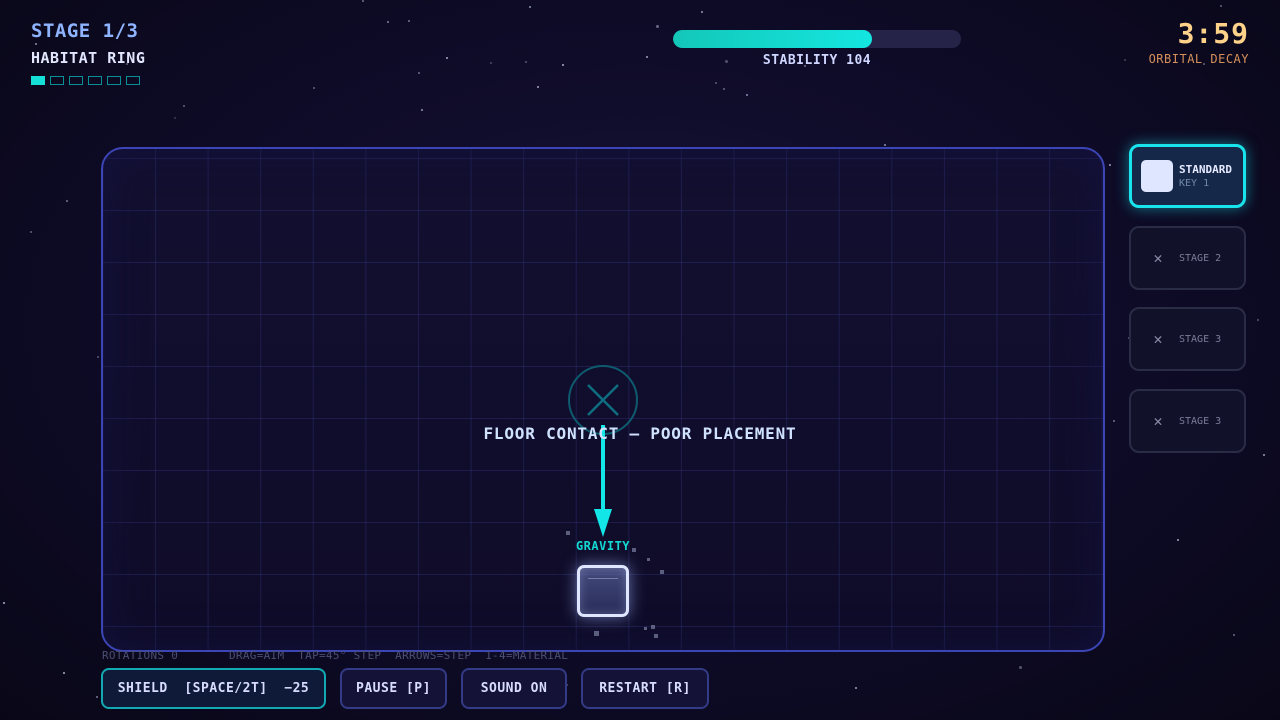  What do you see at coordinates (603, 591) in the screenshot?
I see `standard-block` at bounding box center [603, 591].